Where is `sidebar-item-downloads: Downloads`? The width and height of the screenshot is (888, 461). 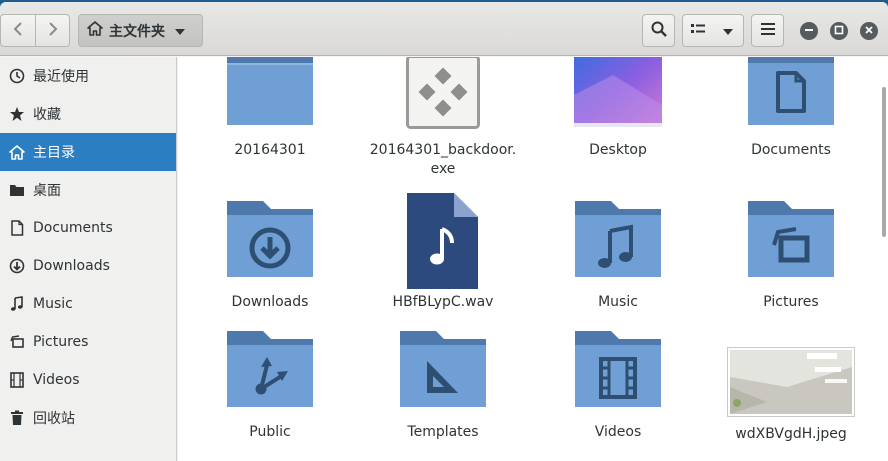
sidebar-item-downloads: Downloads is located at coordinates (88, 266).